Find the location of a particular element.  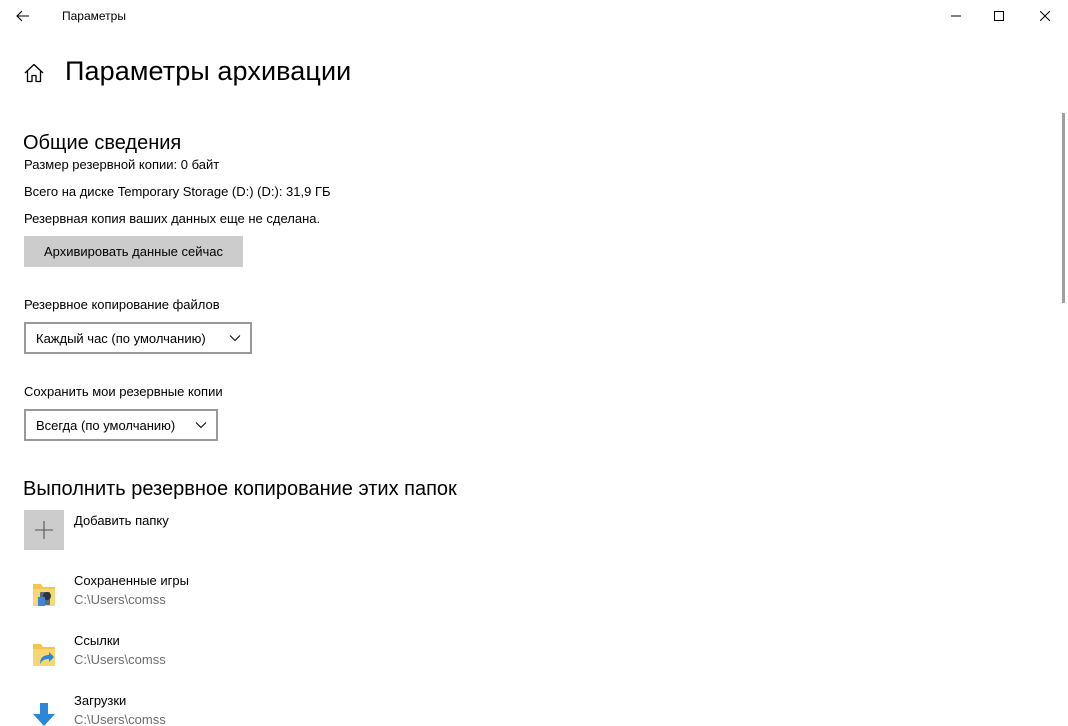

add-folder-button is located at coordinates (44, 530).